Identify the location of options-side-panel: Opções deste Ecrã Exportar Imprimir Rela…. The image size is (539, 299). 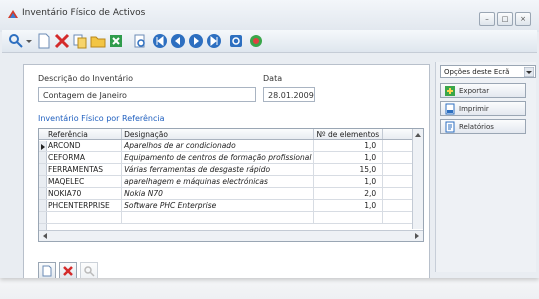
(485, 167).